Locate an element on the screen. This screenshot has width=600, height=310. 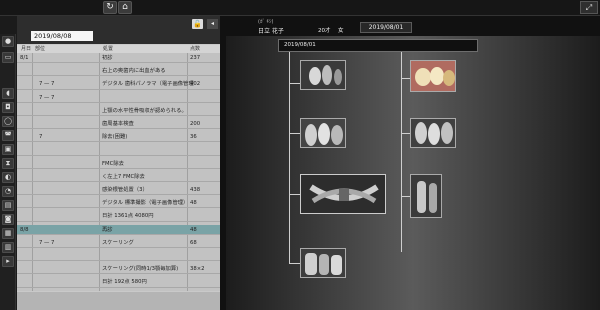
tree-line is located at coordinates (401, 152).